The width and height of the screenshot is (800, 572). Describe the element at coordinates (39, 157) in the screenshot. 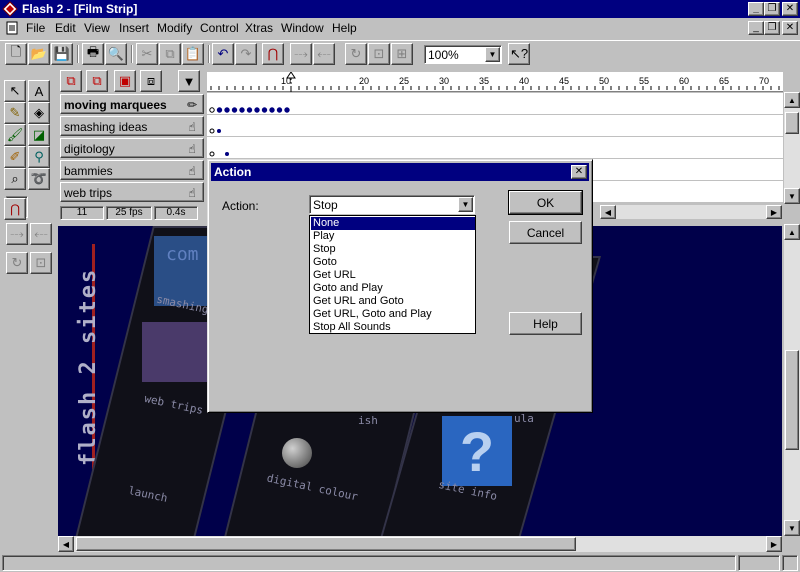

I see `dropper-tool-icon: ⚲` at that location.